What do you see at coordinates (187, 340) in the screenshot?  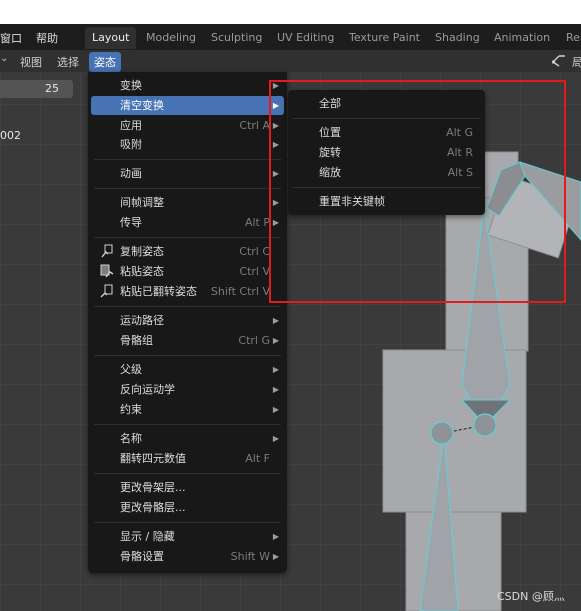 I see `menu-item-bone-groups: 骨骼组 Ctrl G ▶` at bounding box center [187, 340].